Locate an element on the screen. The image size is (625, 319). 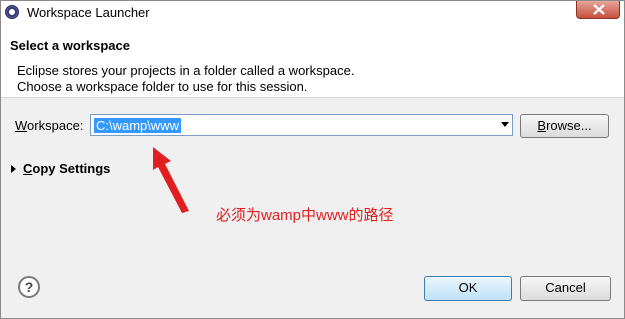
browse-mnemonic: B is located at coordinates (542, 125).